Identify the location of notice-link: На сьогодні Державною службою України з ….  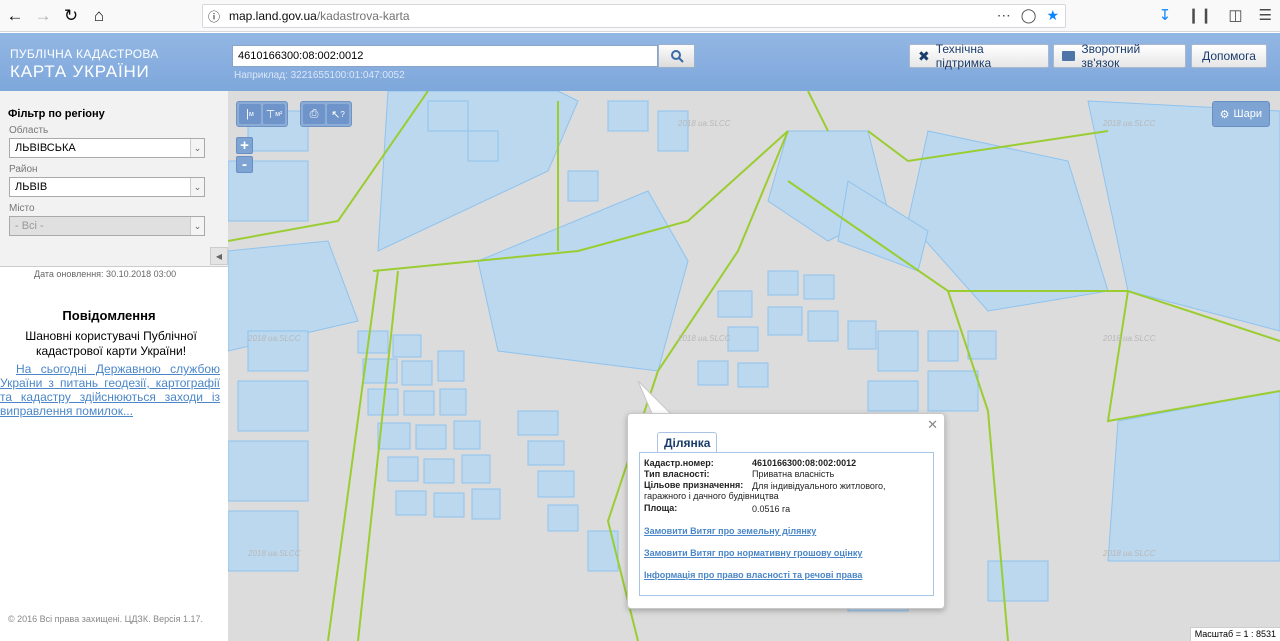
(110, 390).